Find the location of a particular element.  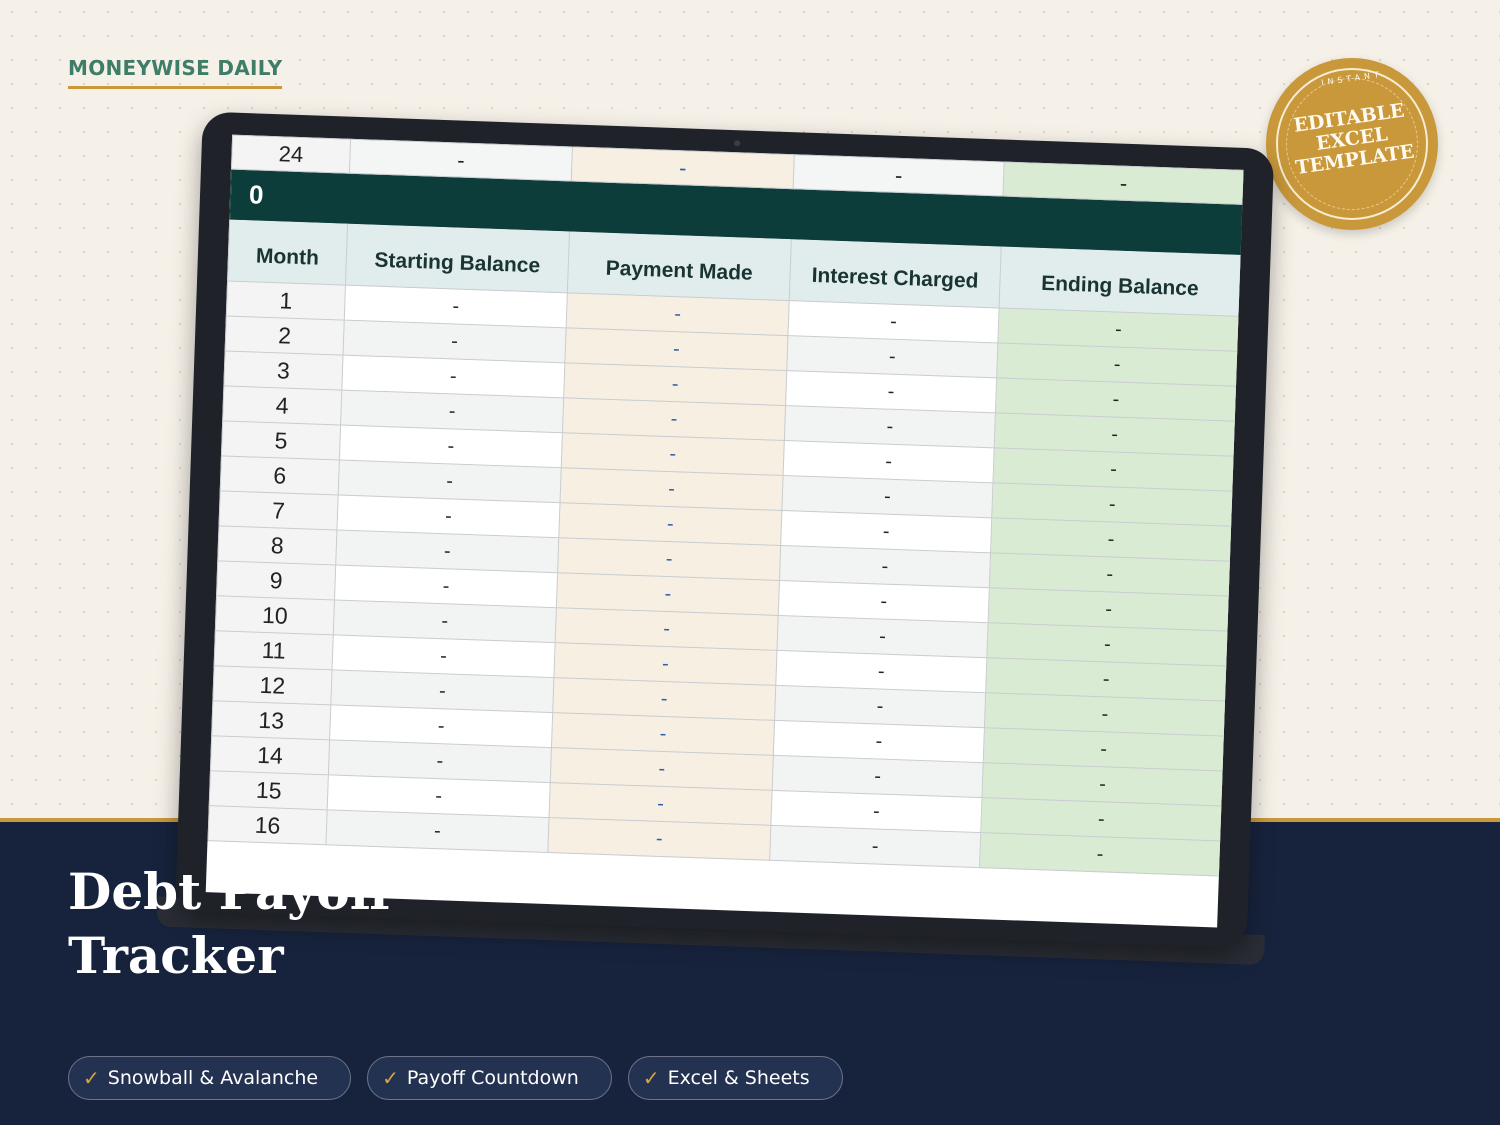

starting-balance-cell: - is located at coordinates (437, 831).